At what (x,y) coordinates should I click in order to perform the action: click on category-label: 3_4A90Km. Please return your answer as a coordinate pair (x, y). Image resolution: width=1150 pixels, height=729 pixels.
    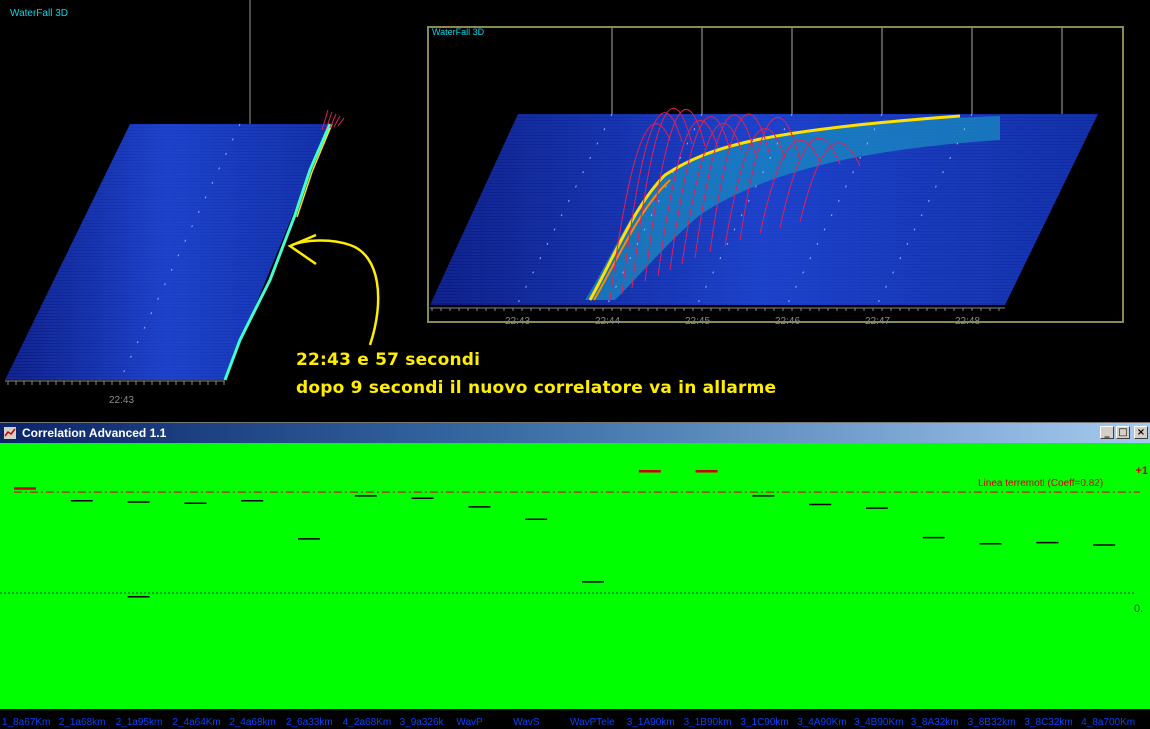
    Looking at the image, I should click on (822, 722).